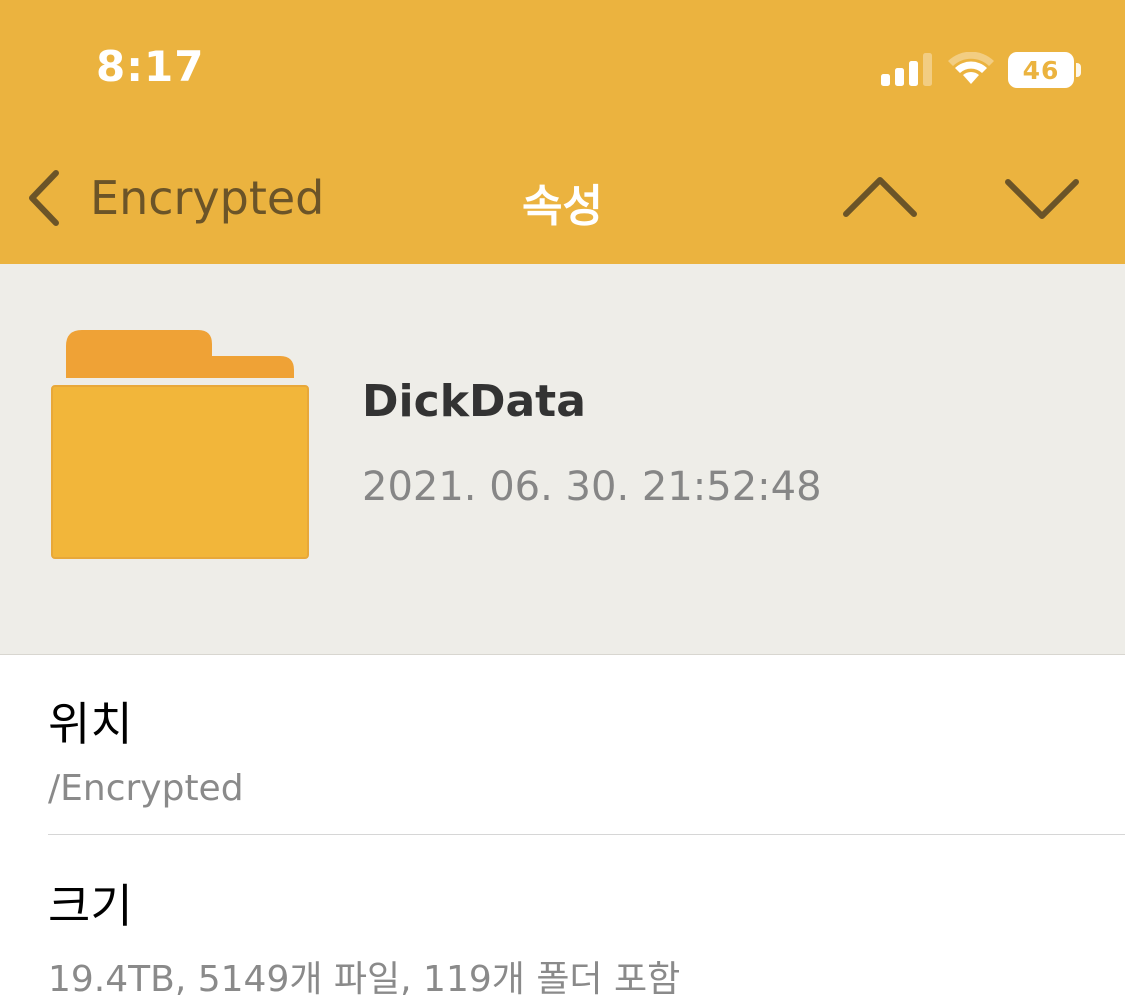 The width and height of the screenshot is (1125, 1008). What do you see at coordinates (562, 206) in the screenshot?
I see `page-title: 속성` at bounding box center [562, 206].